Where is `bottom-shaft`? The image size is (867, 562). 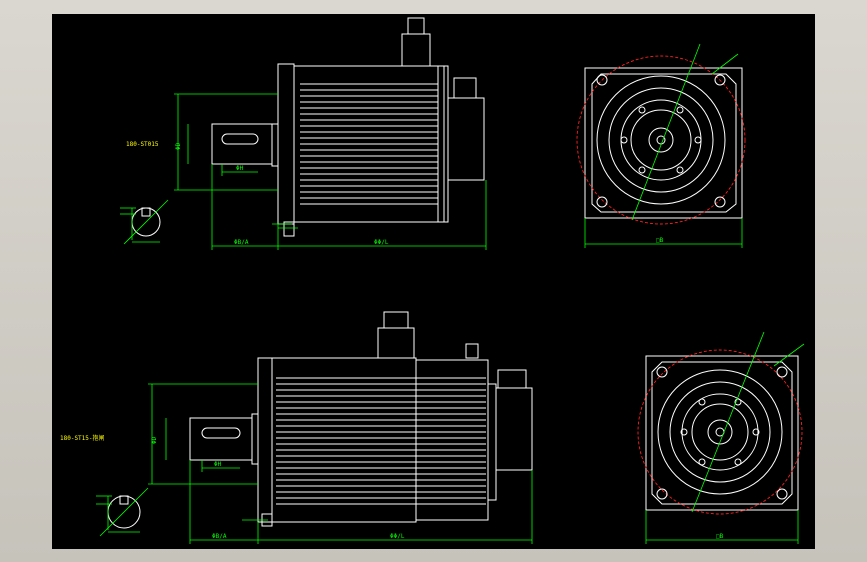
bottom-shaft is located at coordinates (221, 439).